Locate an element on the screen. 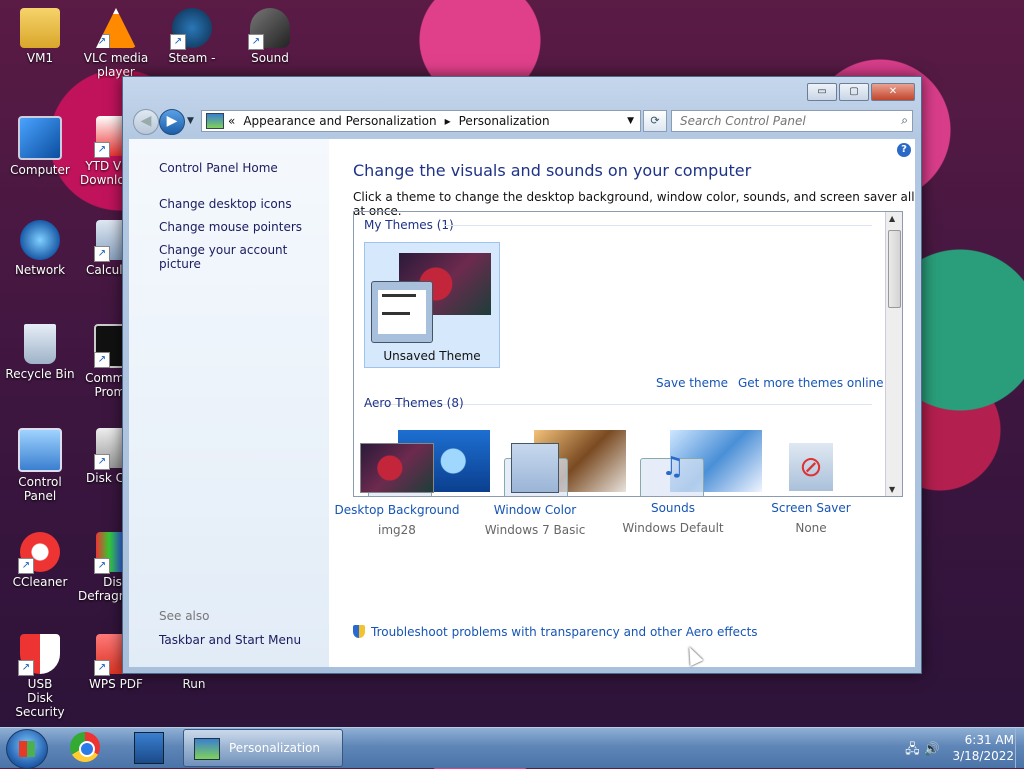  window-color-setting: Window Color Windows 7 Basic is located at coordinates (535, 490).